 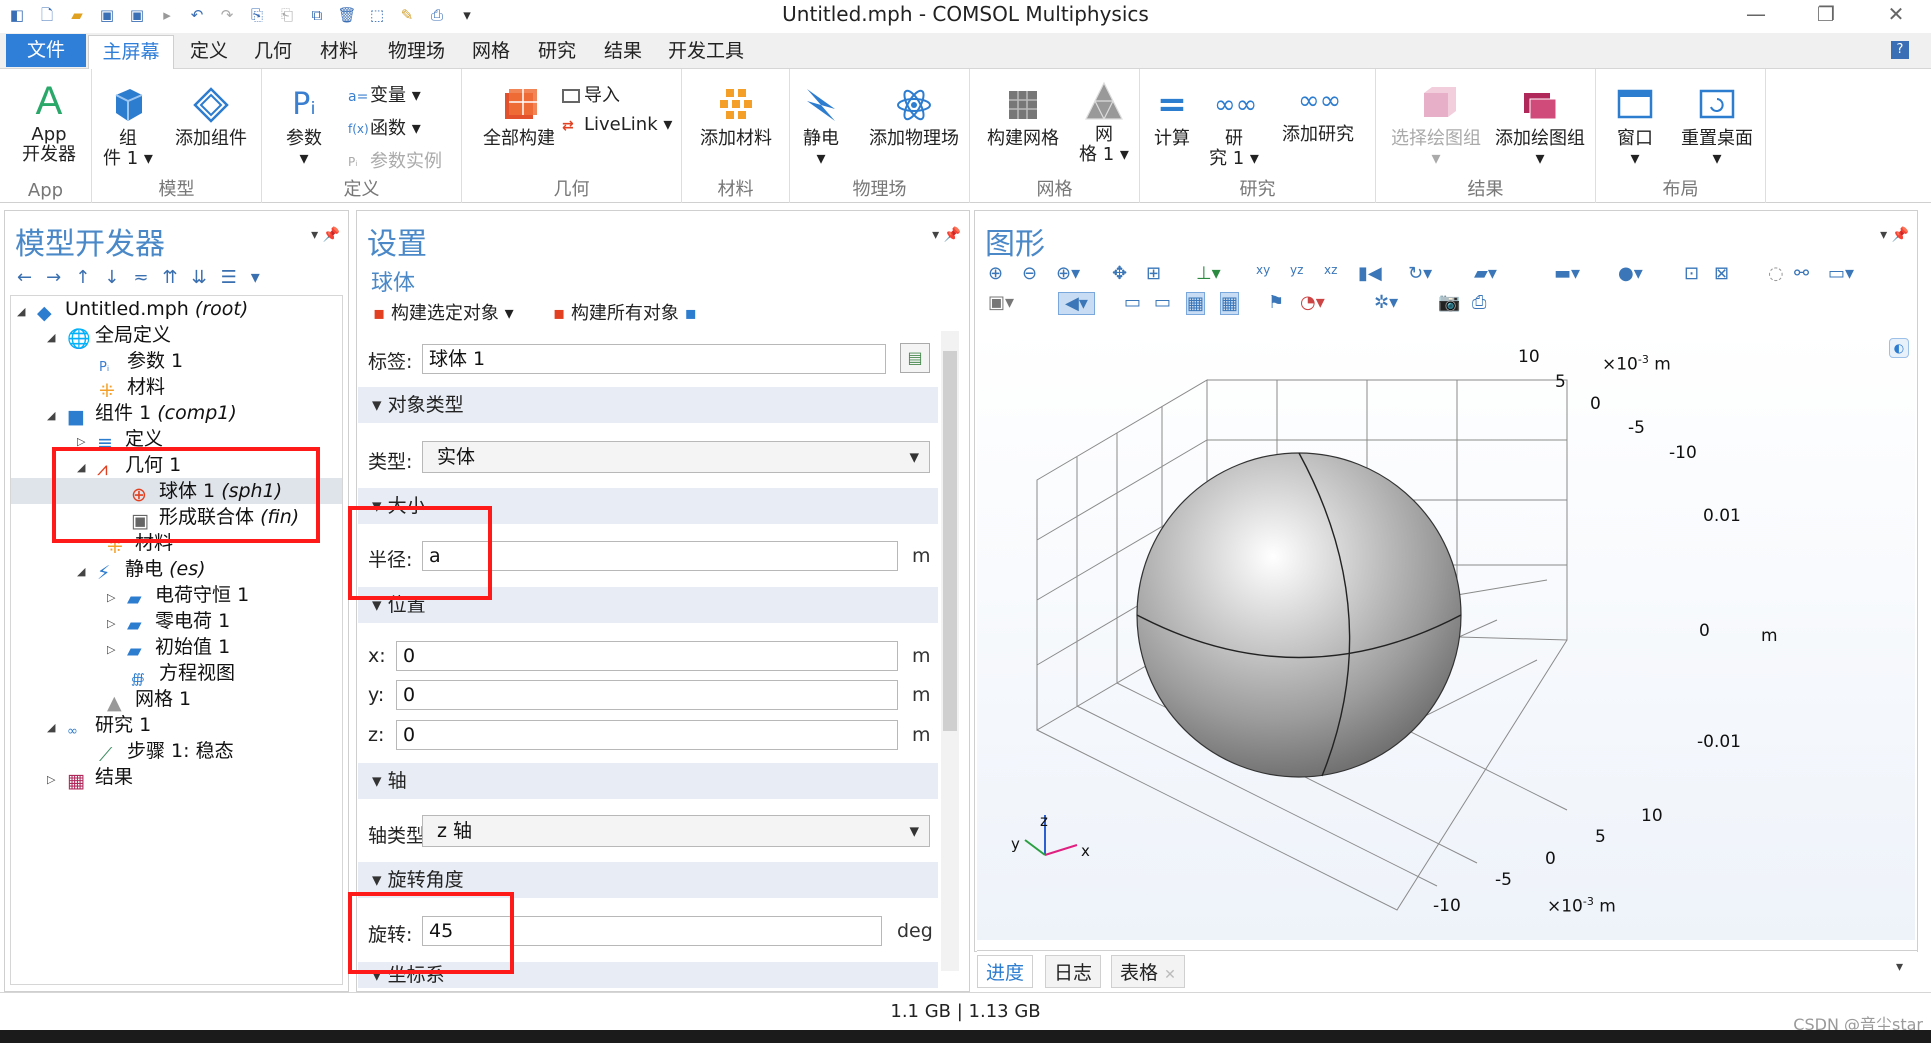 What do you see at coordinates (1073, 971) in the screenshot?
I see `tab-log: 日志` at bounding box center [1073, 971].